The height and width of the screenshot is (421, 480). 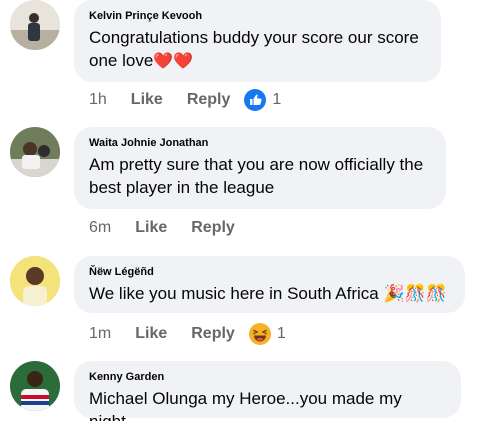 I want to click on like-icon, so click(x=255, y=100).